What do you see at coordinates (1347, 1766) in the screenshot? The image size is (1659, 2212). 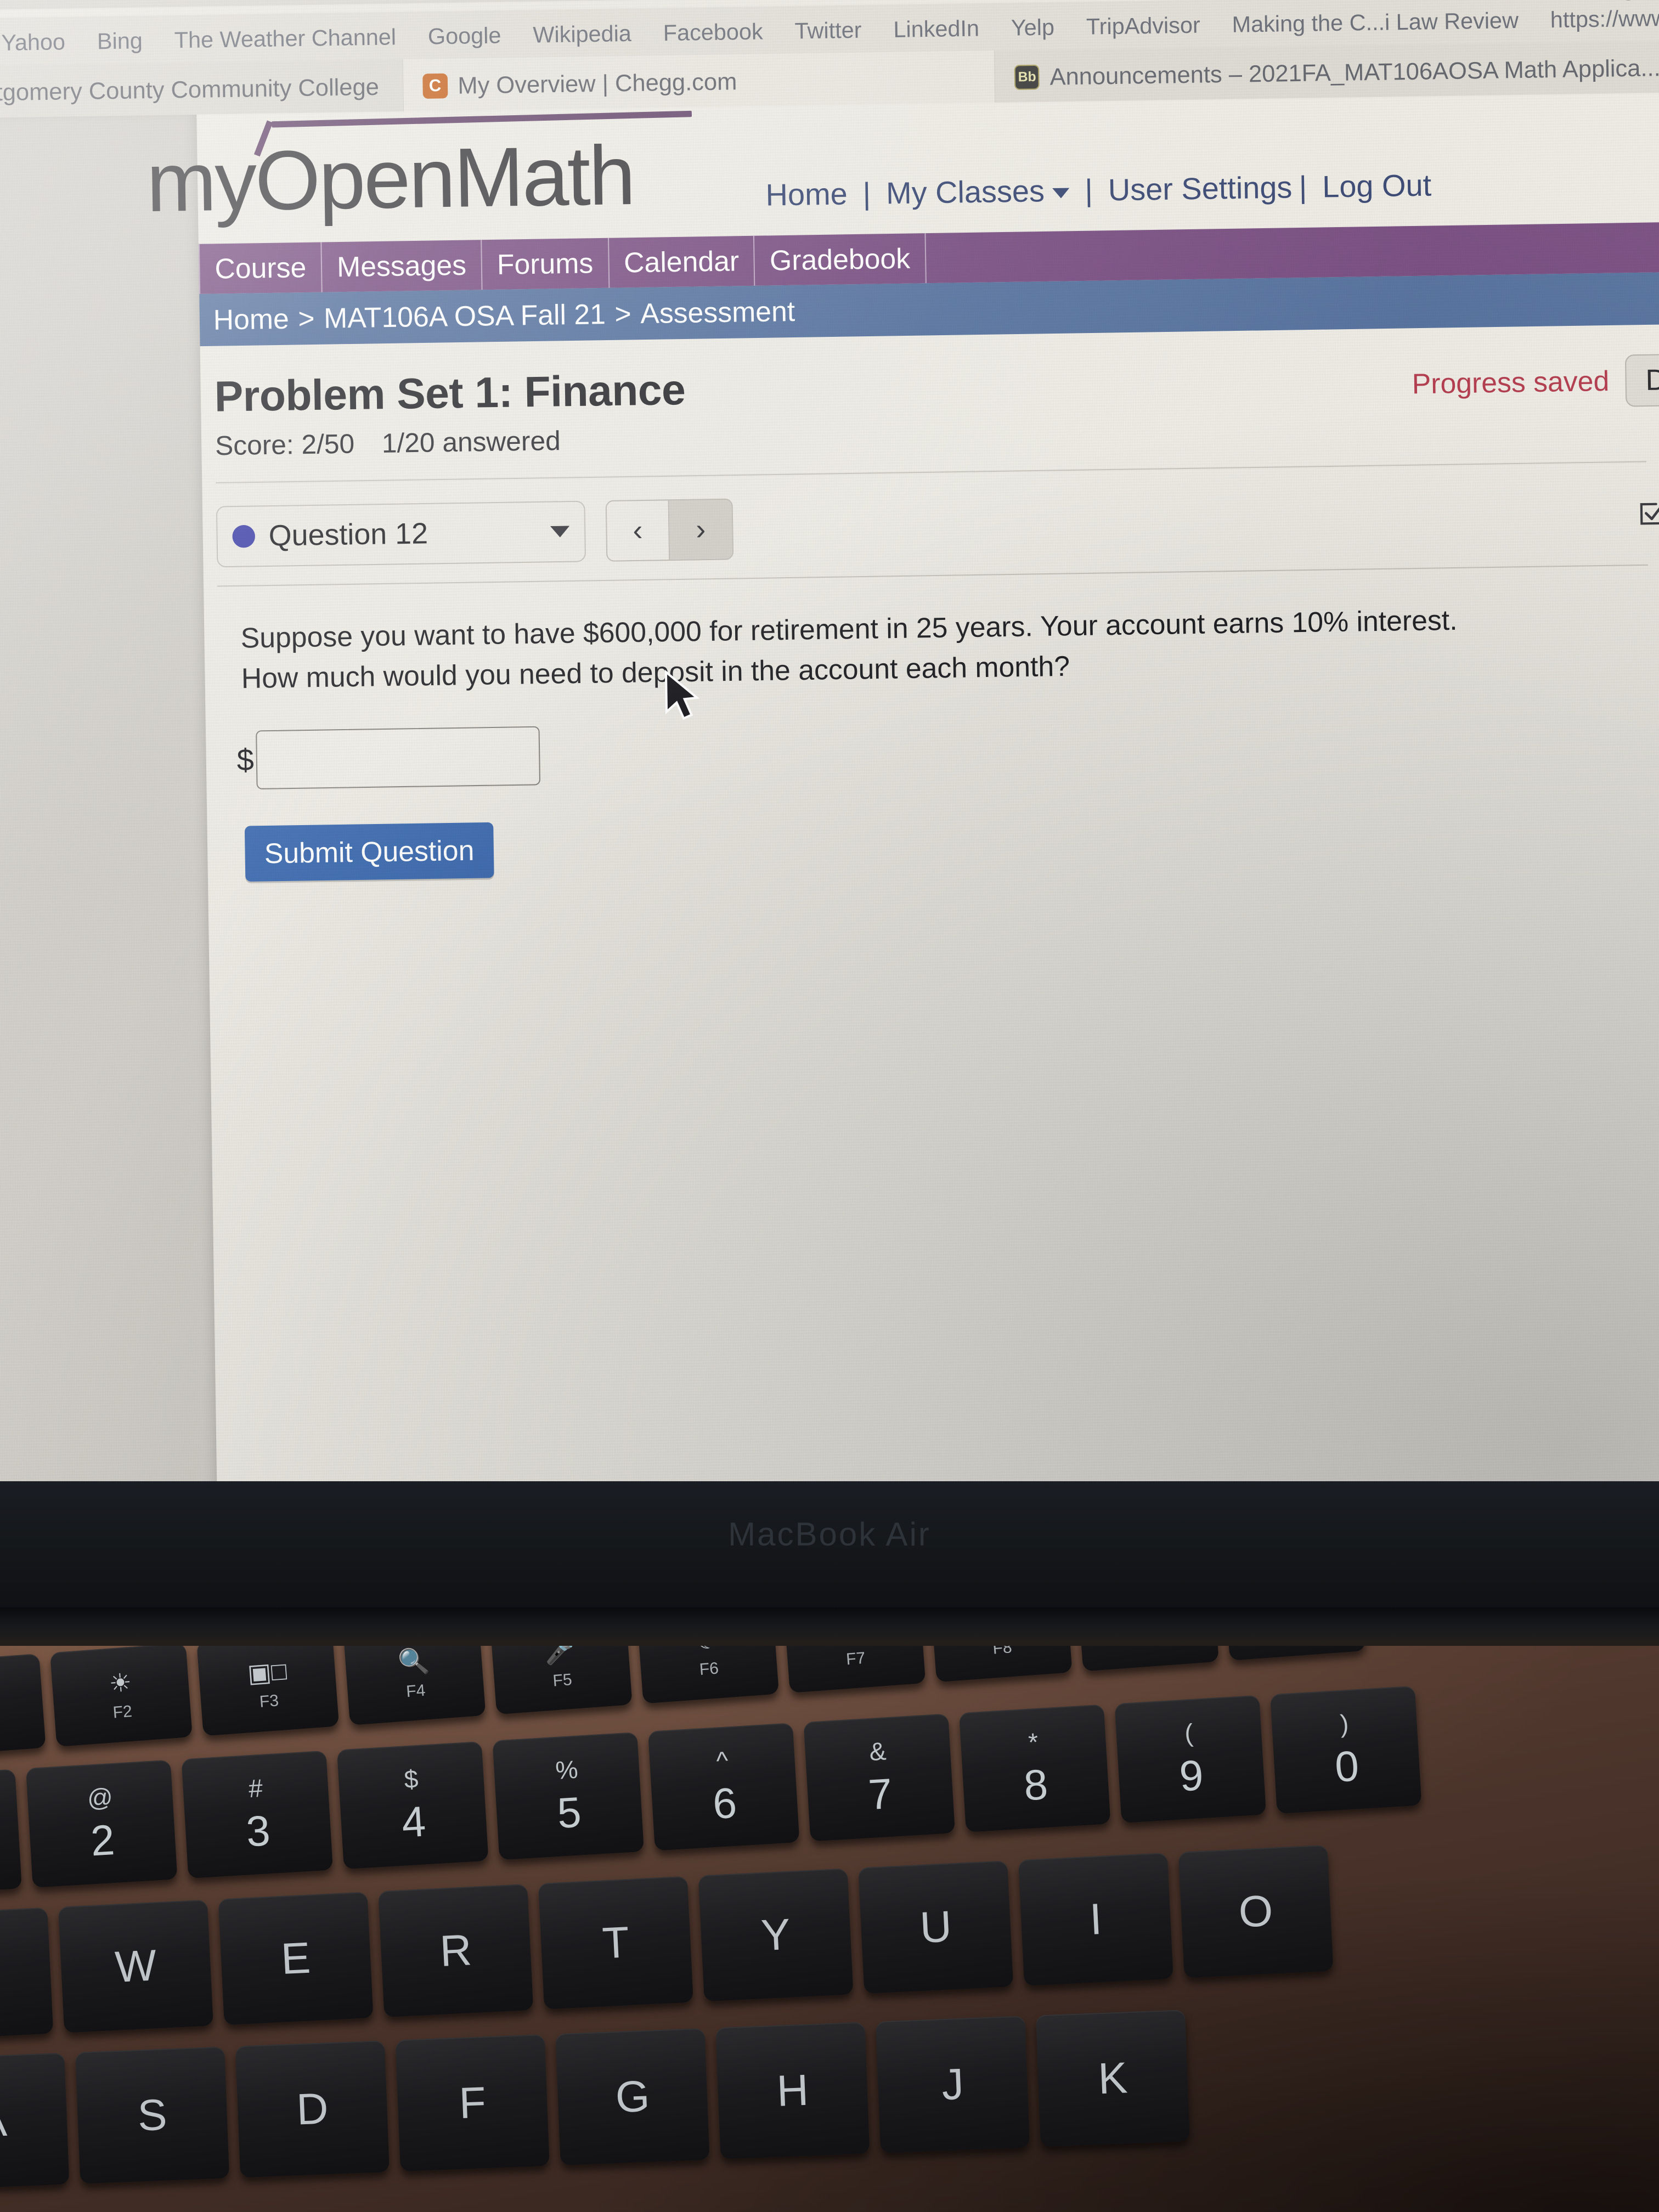 I see `key-label: 0` at bounding box center [1347, 1766].